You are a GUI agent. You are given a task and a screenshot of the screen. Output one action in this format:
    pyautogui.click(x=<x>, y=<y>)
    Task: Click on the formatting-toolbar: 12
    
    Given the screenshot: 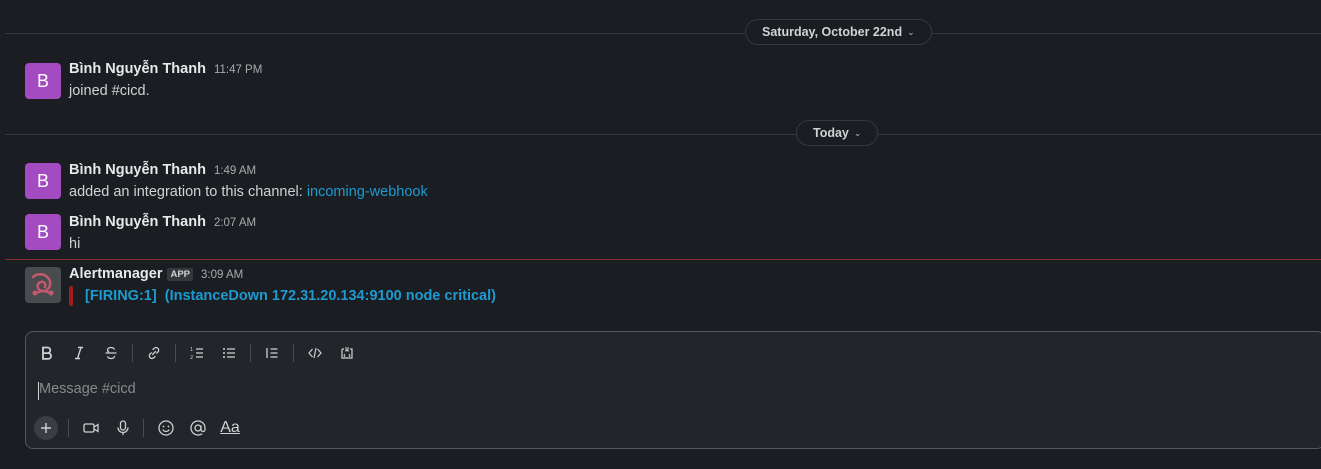 What is the action you would take?
    pyautogui.click(x=202, y=353)
    